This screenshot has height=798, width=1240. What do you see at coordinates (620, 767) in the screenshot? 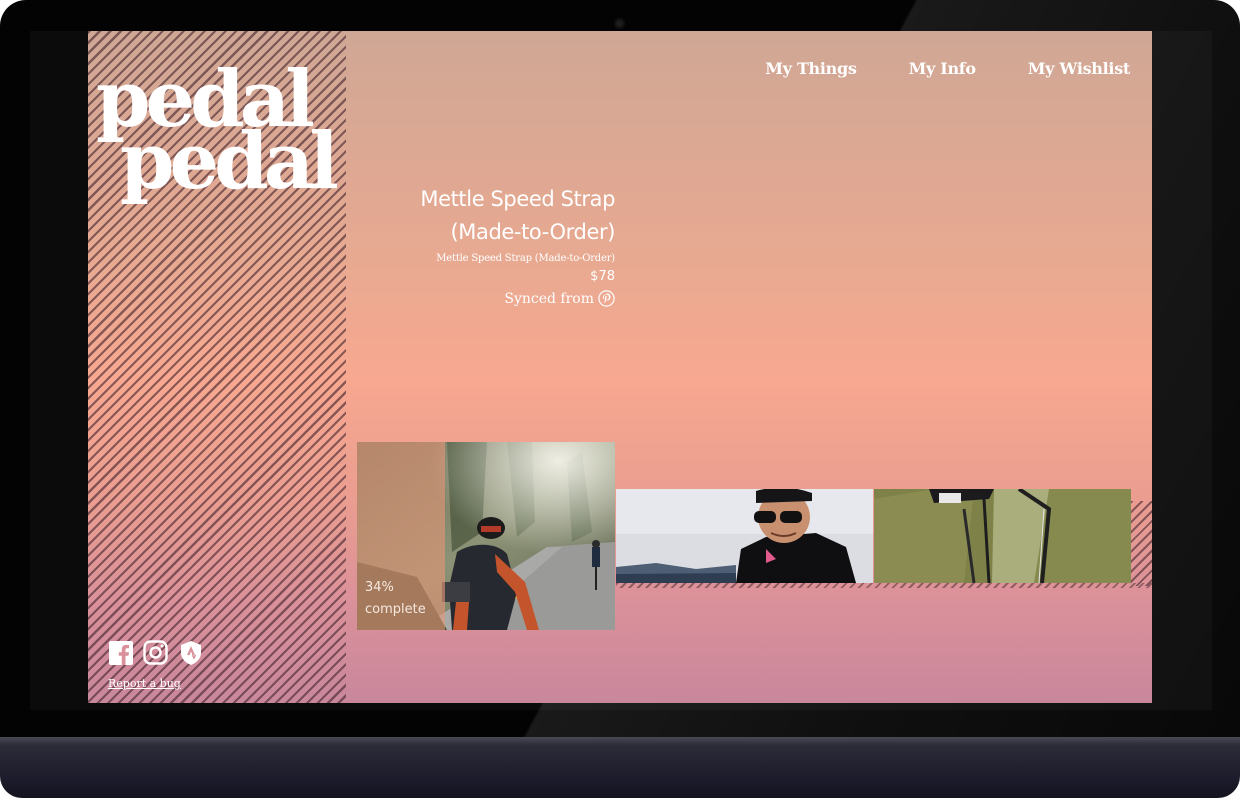
I see `laptop-base` at bounding box center [620, 767].